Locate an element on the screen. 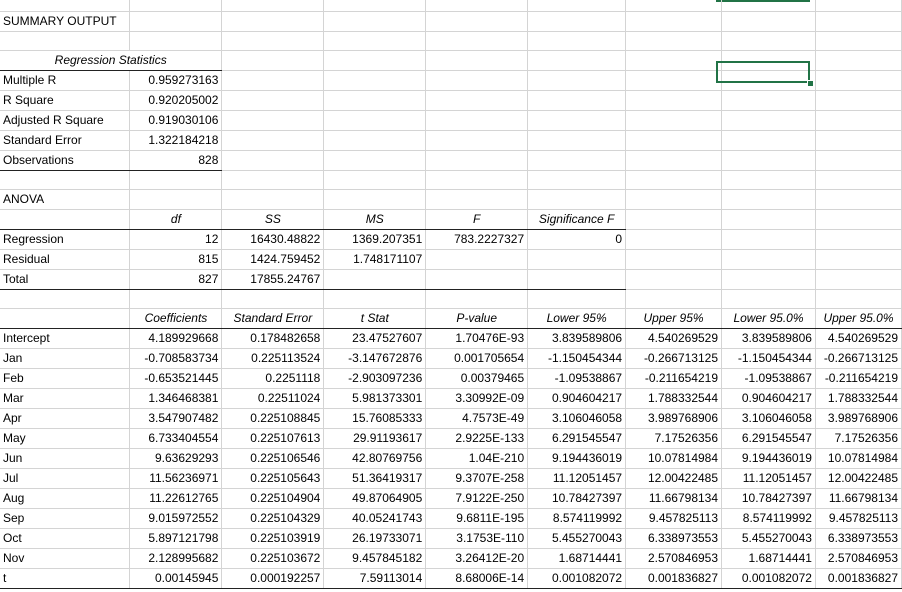 The image size is (902, 592). cell: 815 is located at coordinates (176, 259).